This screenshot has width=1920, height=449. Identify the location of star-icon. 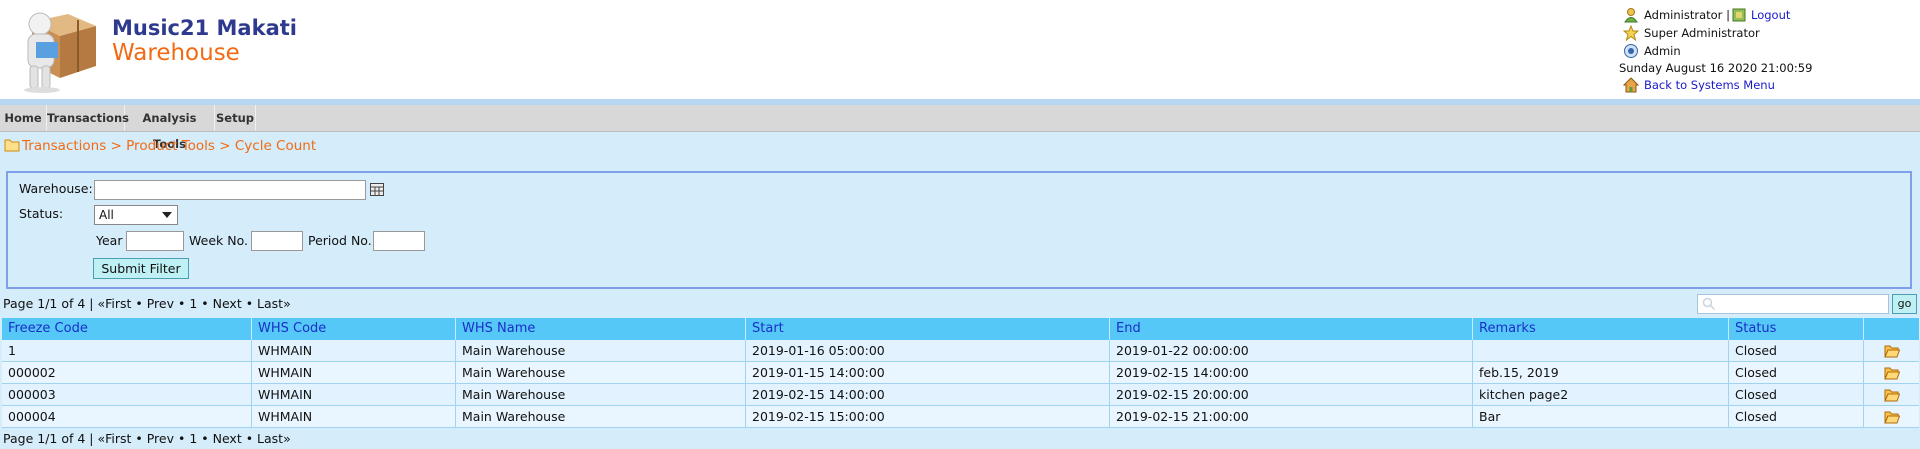
(1631, 33).